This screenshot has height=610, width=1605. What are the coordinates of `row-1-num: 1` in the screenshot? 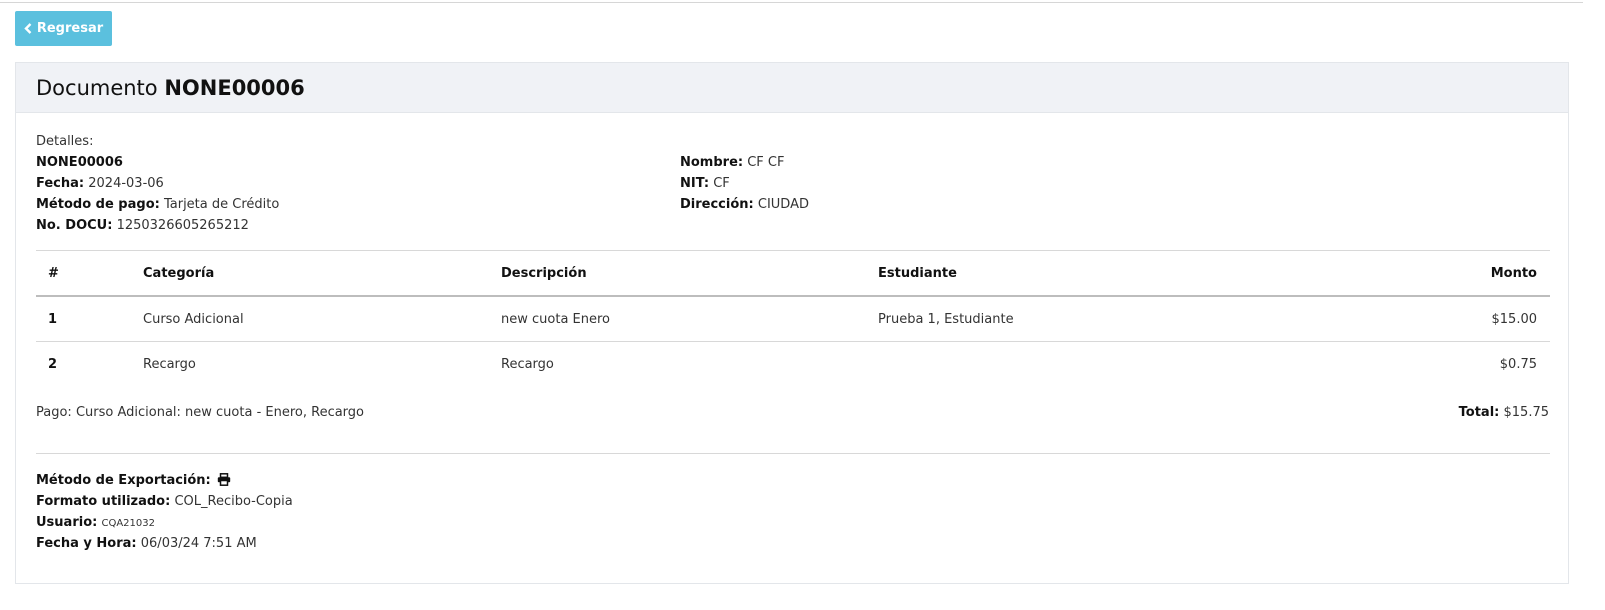 It's located at (53, 319).